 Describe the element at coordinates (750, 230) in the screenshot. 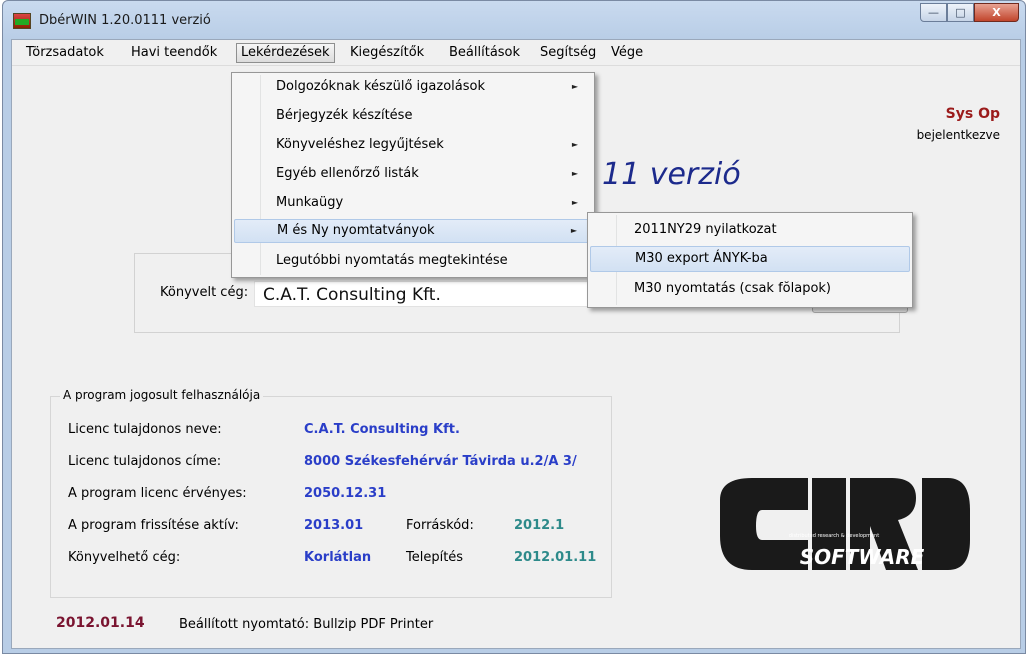

I see `submenu-item-2011ny29: 2011NY29 nyilatkozat` at that location.